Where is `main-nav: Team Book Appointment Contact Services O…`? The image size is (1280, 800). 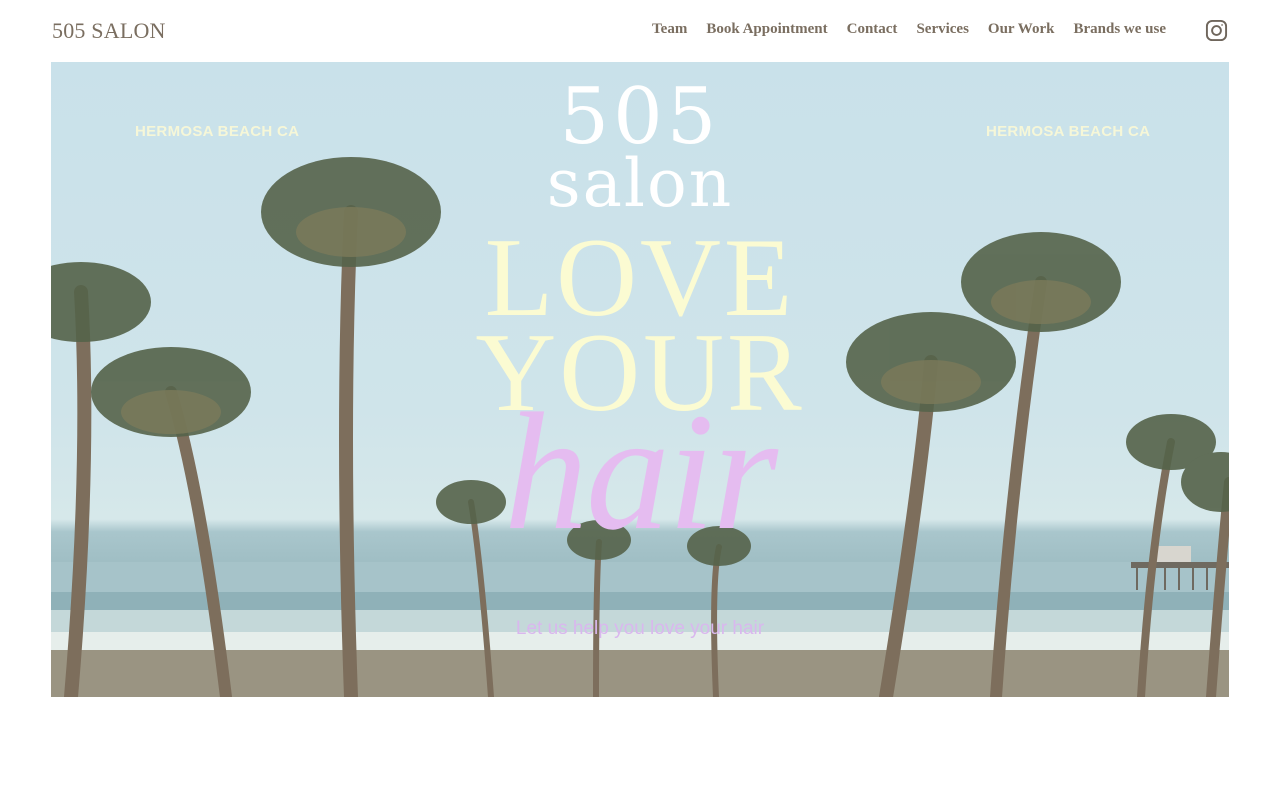
main-nav: Team Book Appointment Contact Services O… is located at coordinates (909, 29).